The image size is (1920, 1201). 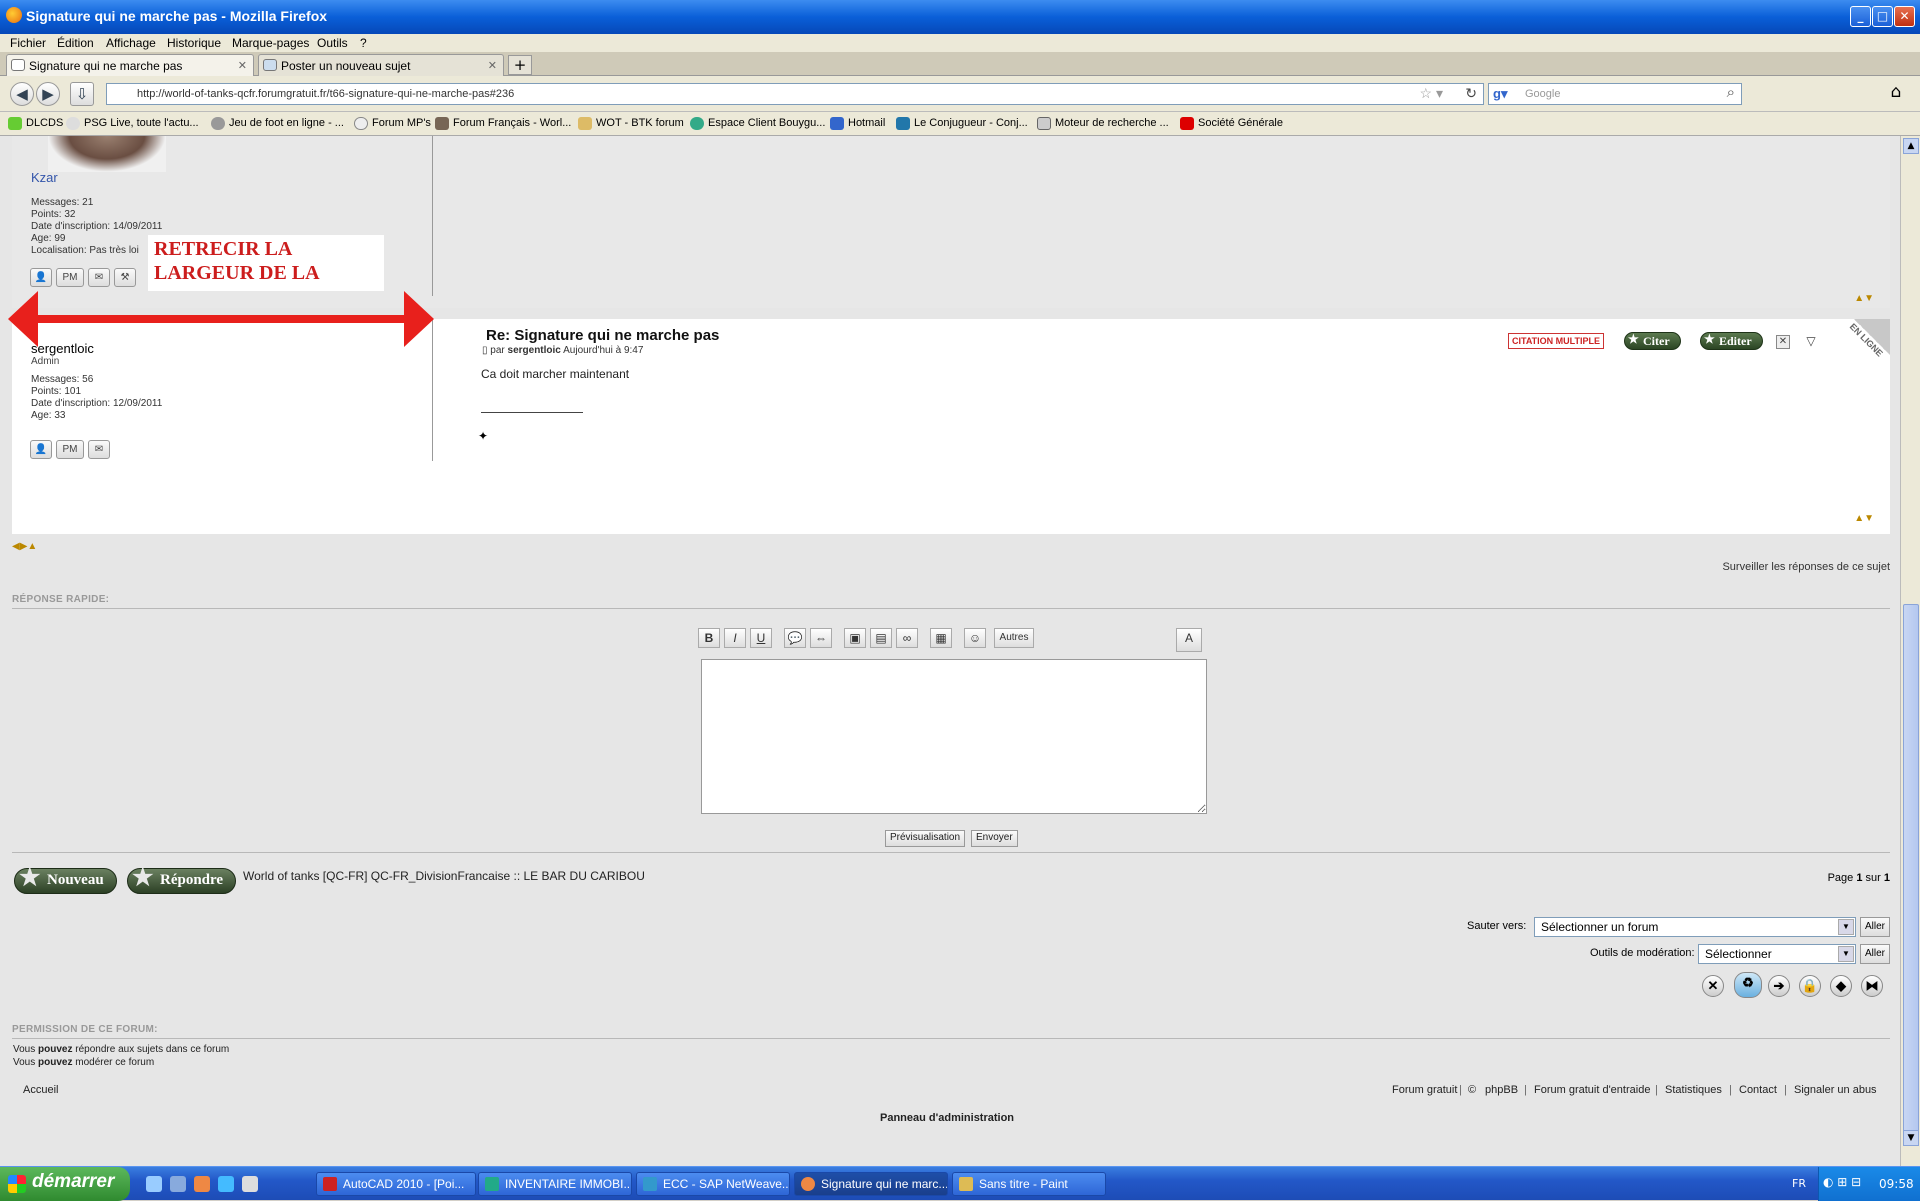 I want to click on menu-marque-pages: Marque-pages, so click(x=270, y=43).